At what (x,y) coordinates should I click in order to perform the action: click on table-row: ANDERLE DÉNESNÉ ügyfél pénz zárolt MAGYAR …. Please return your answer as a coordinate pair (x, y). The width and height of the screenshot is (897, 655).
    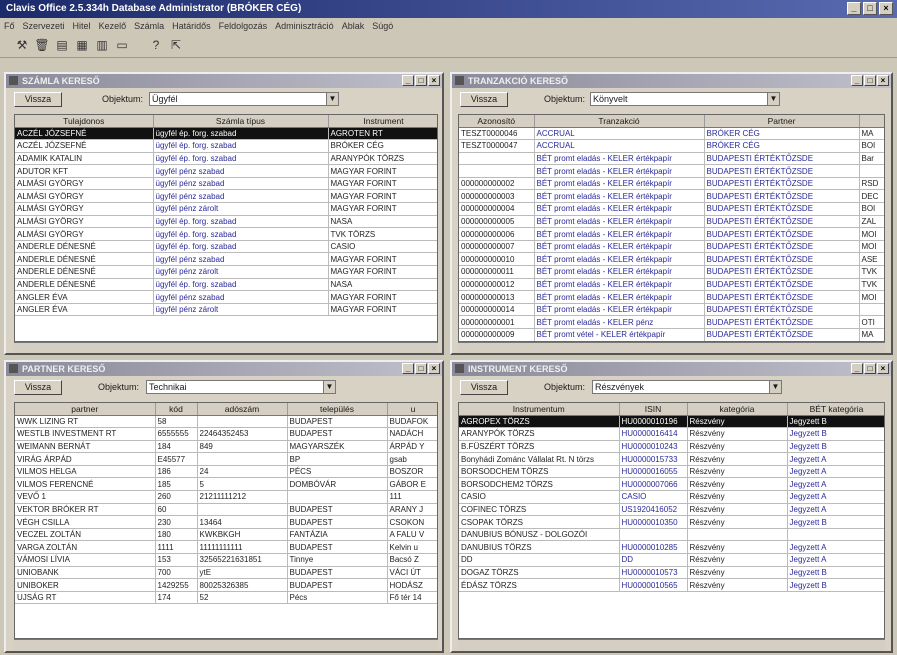
    Looking at the image, I should click on (226, 272).